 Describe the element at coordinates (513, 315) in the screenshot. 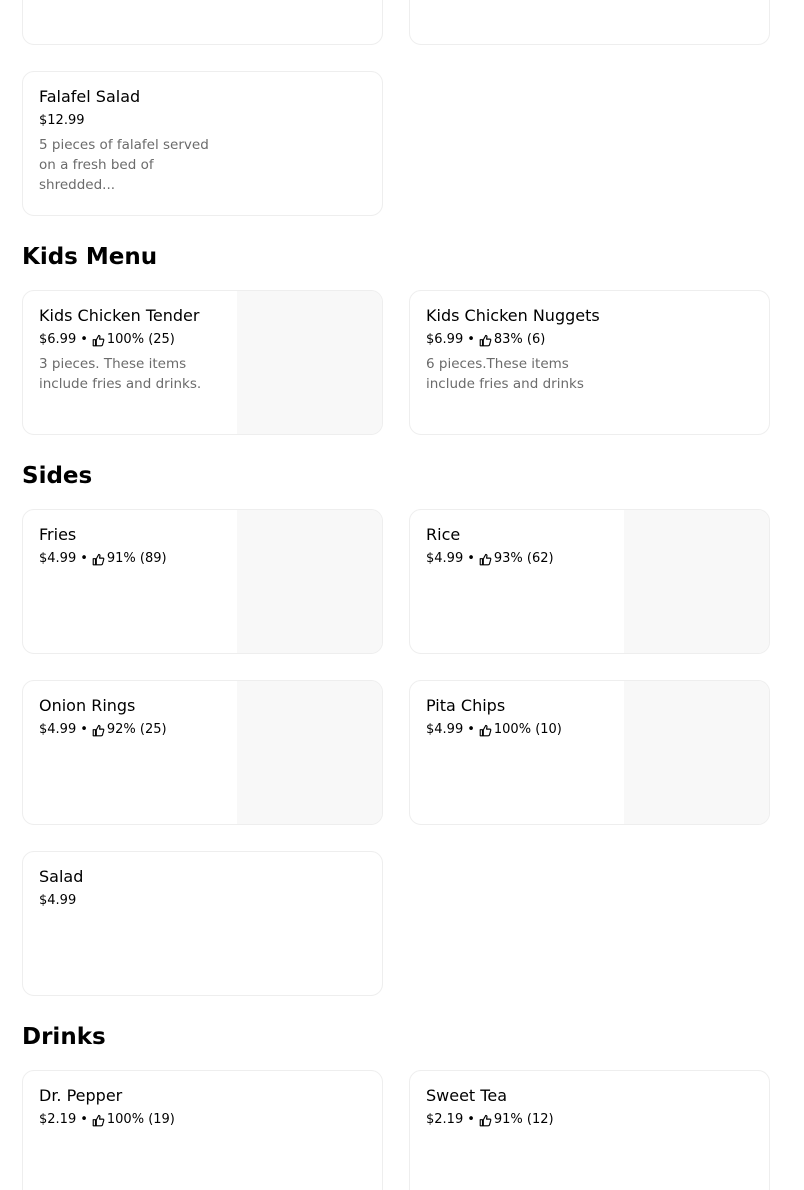

I see `item-name: Kids Chicken Nuggets` at that location.